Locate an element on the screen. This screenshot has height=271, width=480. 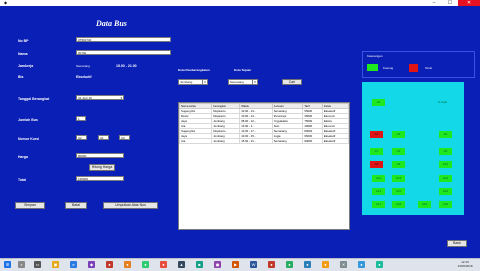
seat-a17: A17 is located at coordinates (378, 204).